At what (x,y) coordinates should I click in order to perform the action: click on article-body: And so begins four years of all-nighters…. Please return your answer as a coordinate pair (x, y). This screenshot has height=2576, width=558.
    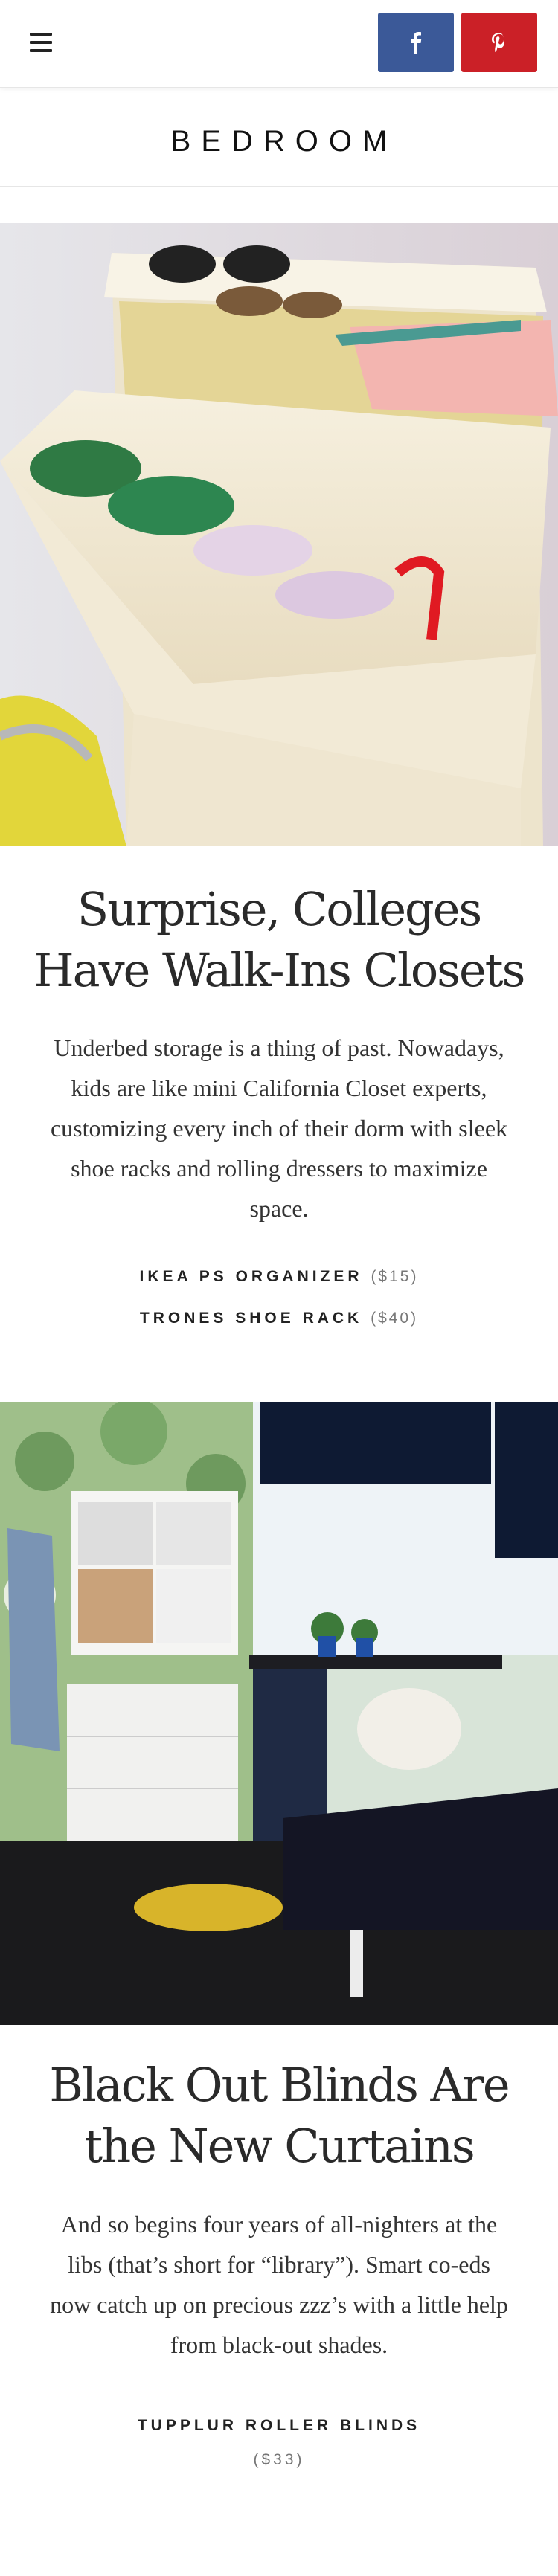
    Looking at the image, I should click on (279, 2284).